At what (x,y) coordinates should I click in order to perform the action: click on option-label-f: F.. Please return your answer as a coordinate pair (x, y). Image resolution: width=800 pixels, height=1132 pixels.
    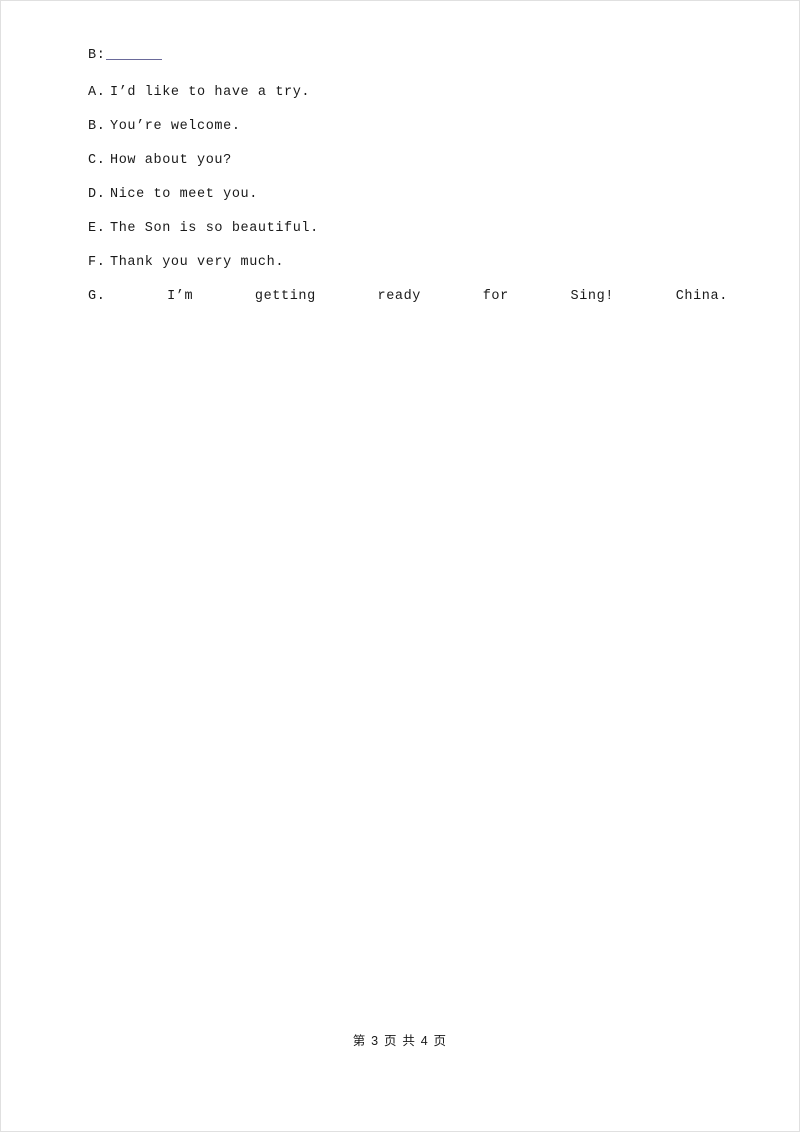
    Looking at the image, I should click on (97, 262).